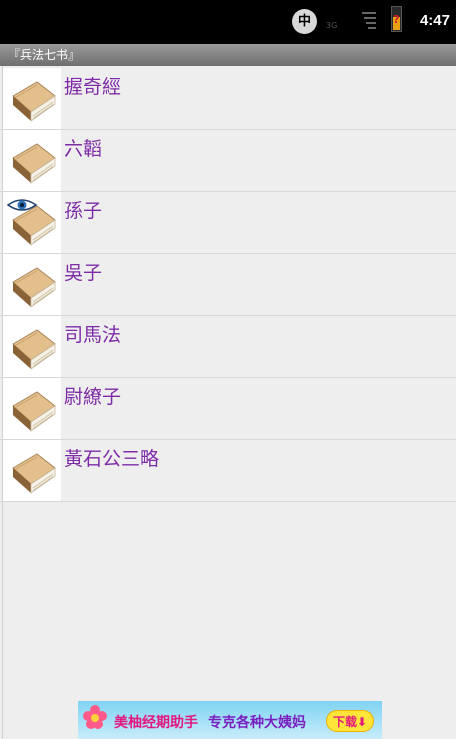 The height and width of the screenshot is (739, 456). I want to click on flower-icon, so click(95, 717).